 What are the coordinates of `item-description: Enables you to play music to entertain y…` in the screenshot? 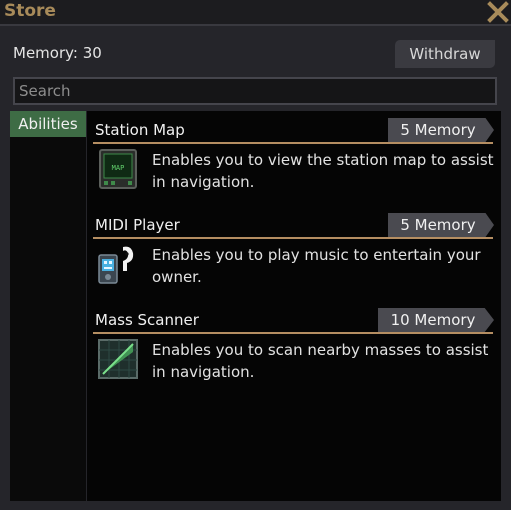 It's located at (316, 266).